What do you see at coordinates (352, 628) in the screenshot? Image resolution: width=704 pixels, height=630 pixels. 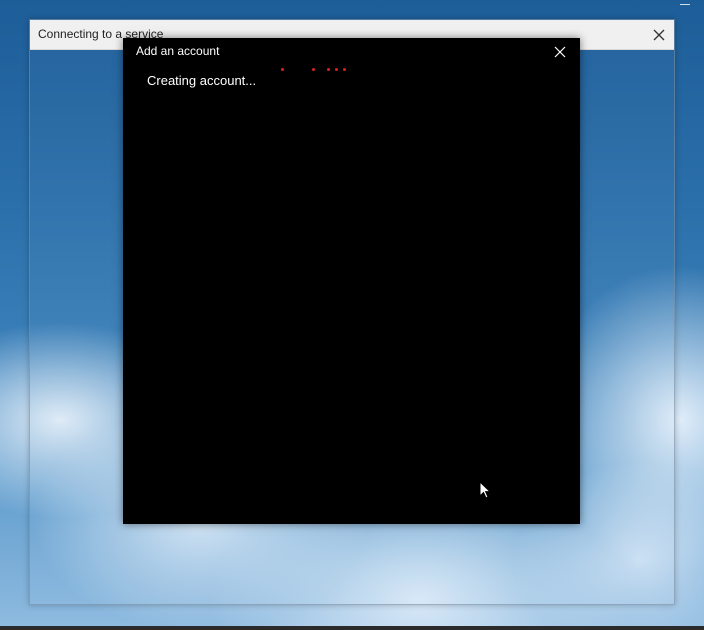 I see `taskbar-edge` at bounding box center [352, 628].